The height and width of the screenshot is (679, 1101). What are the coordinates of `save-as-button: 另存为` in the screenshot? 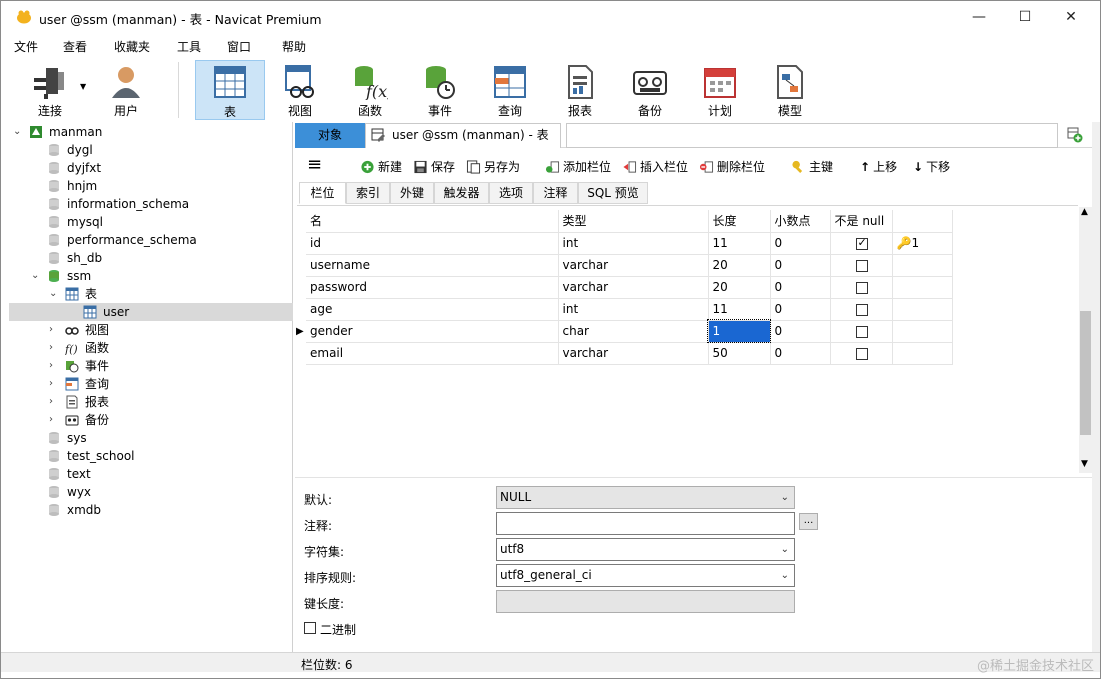 It's located at (493, 166).